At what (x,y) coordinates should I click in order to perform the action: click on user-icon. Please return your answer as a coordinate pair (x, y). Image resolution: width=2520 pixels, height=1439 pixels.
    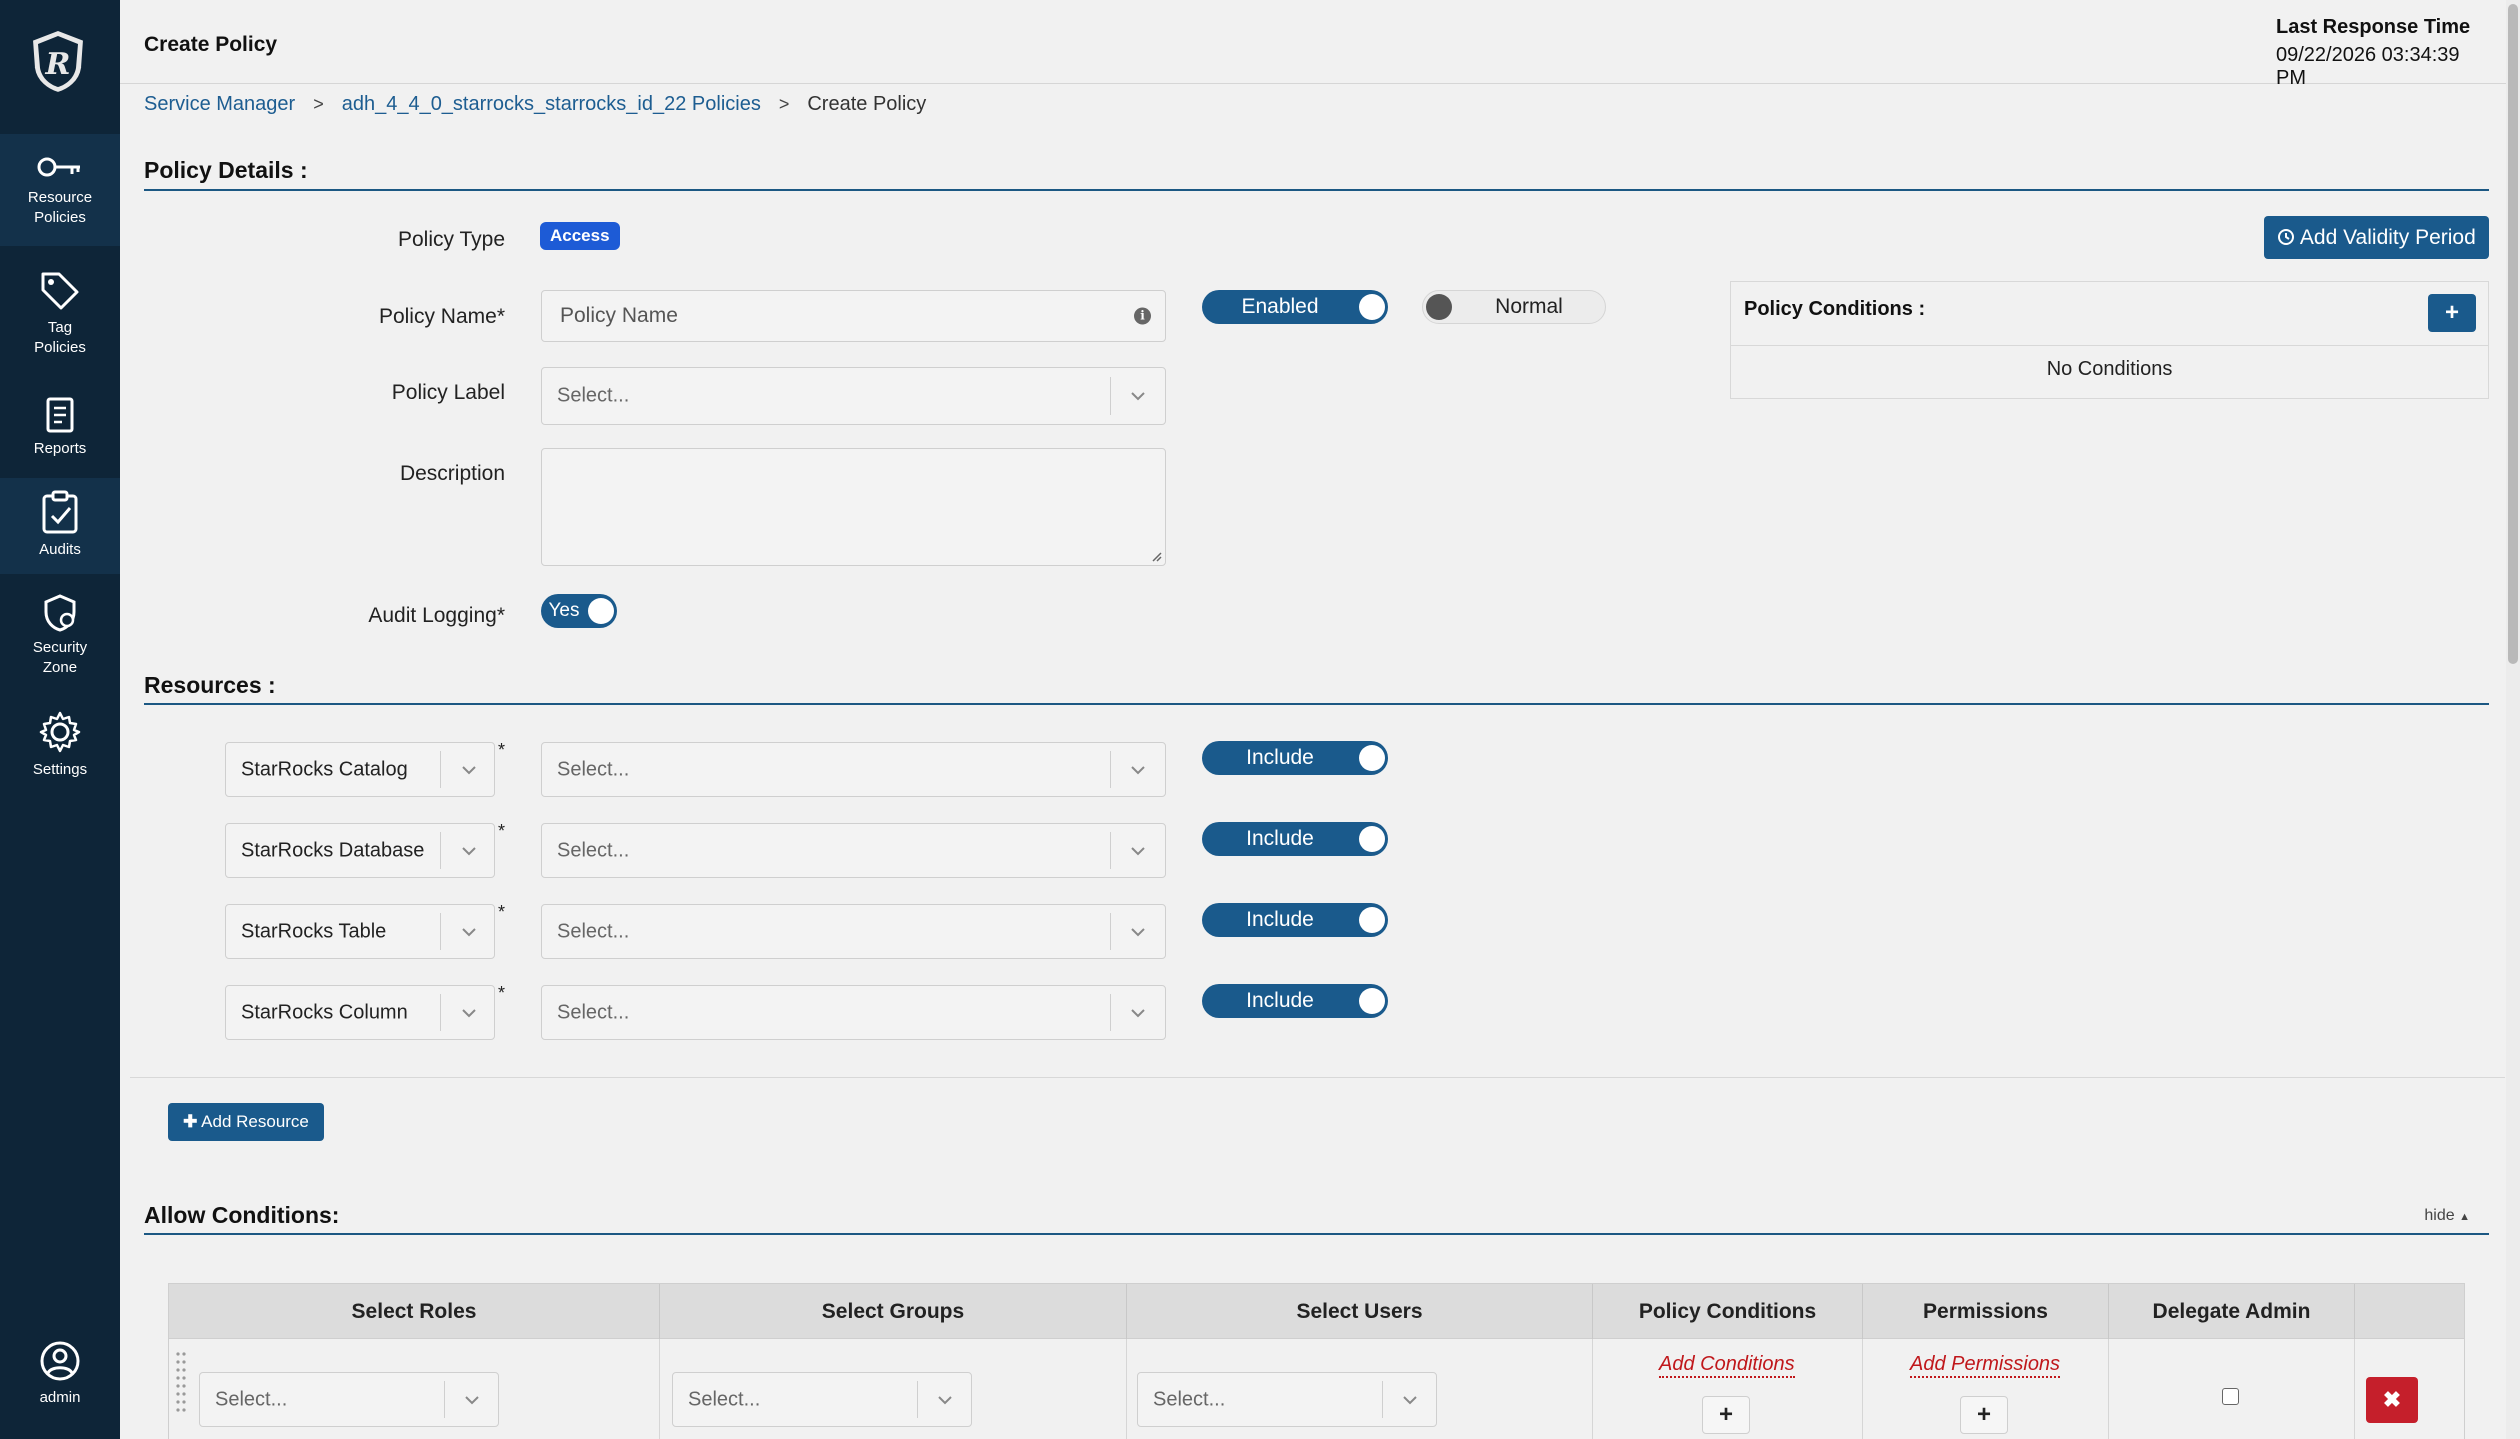
    Looking at the image, I should click on (60, 1361).